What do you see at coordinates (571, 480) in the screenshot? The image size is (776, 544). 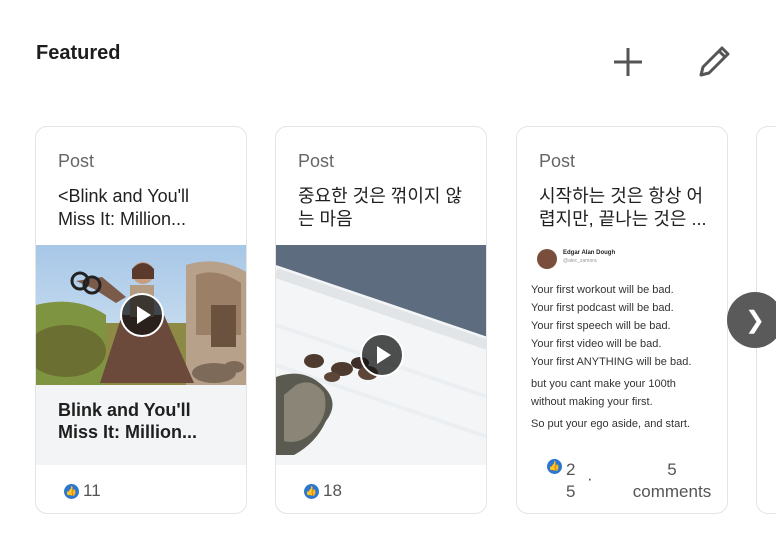 I see `reaction-number: 25` at bounding box center [571, 480].